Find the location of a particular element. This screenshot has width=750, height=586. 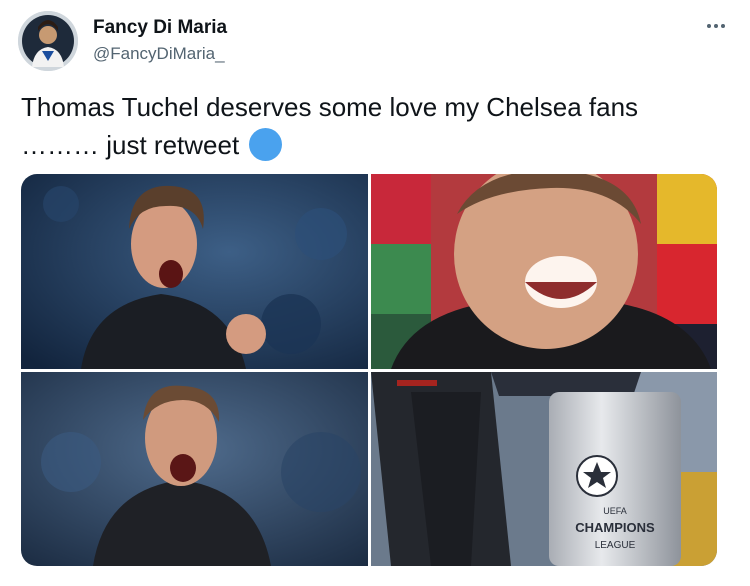

author-display-name: Fancy Di Maria is located at coordinates (160, 28).